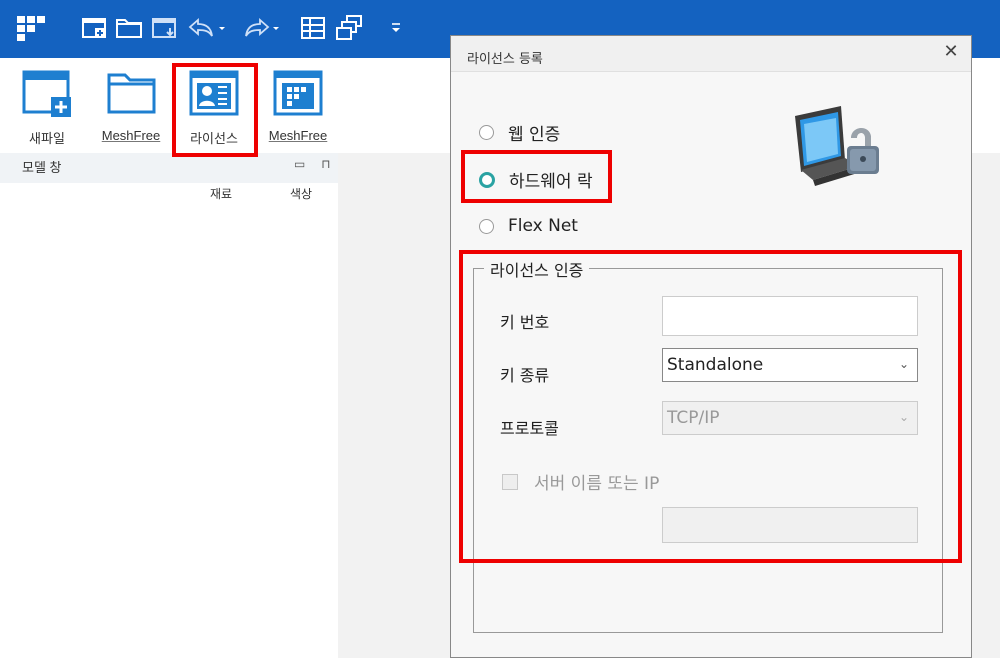  I want to click on key-type-value: Standalone, so click(715, 365).